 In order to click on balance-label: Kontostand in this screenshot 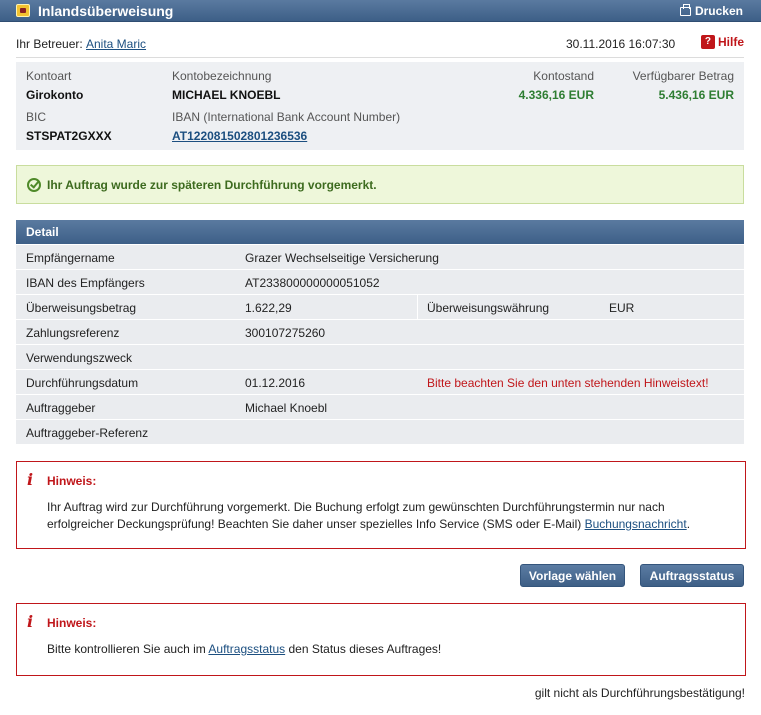, I will do `click(563, 76)`.